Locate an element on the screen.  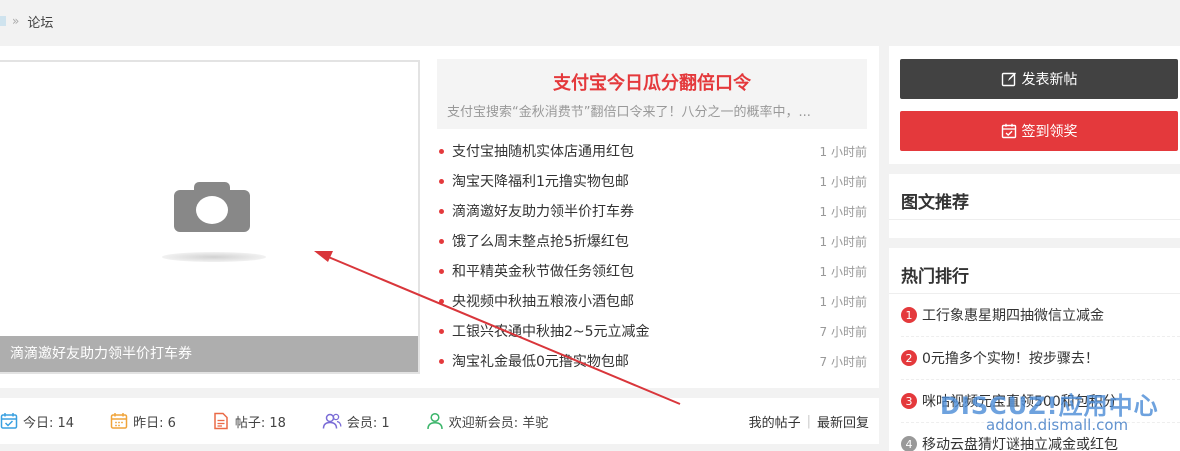
news-title: 央视频中秋抽五粮液小酒包邮 is located at coordinates (636, 301).